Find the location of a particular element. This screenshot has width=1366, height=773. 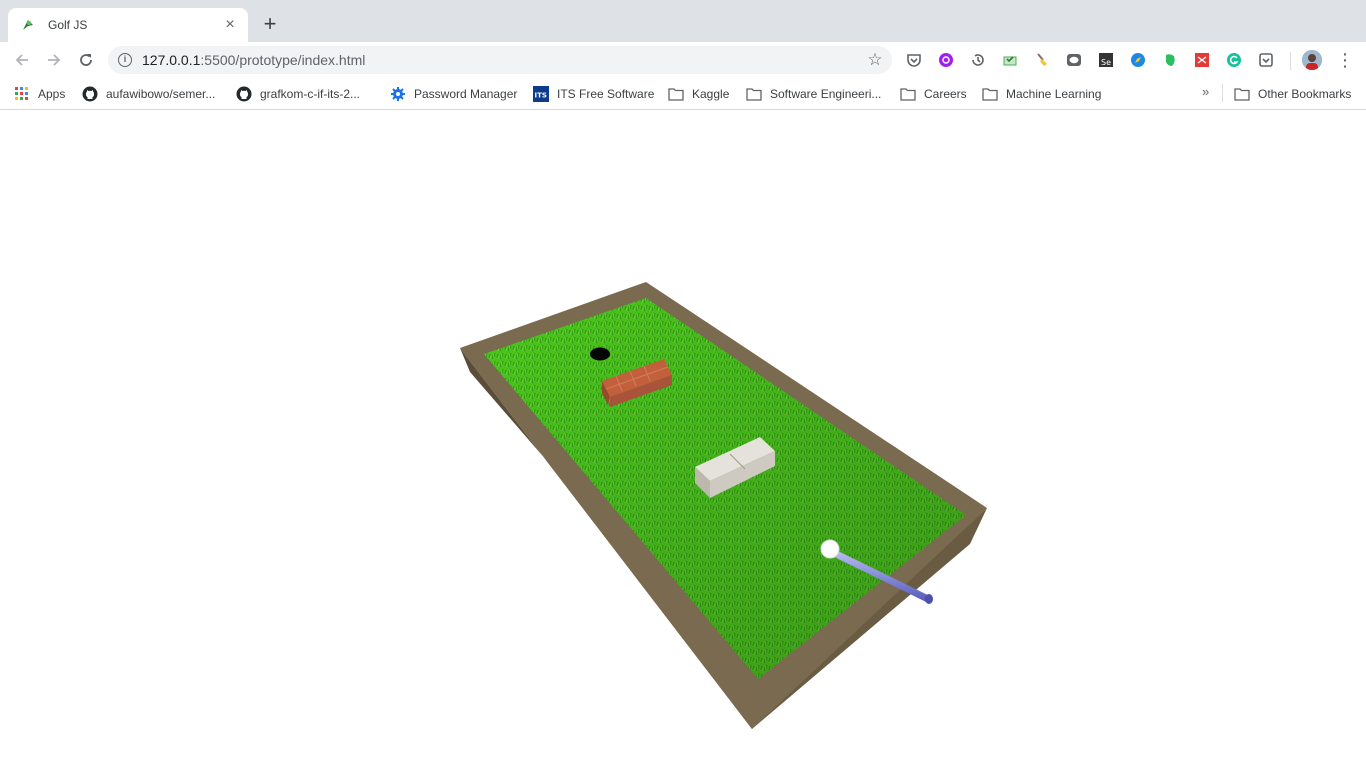

tab-strip: Golf JS × + is located at coordinates (683, 21).